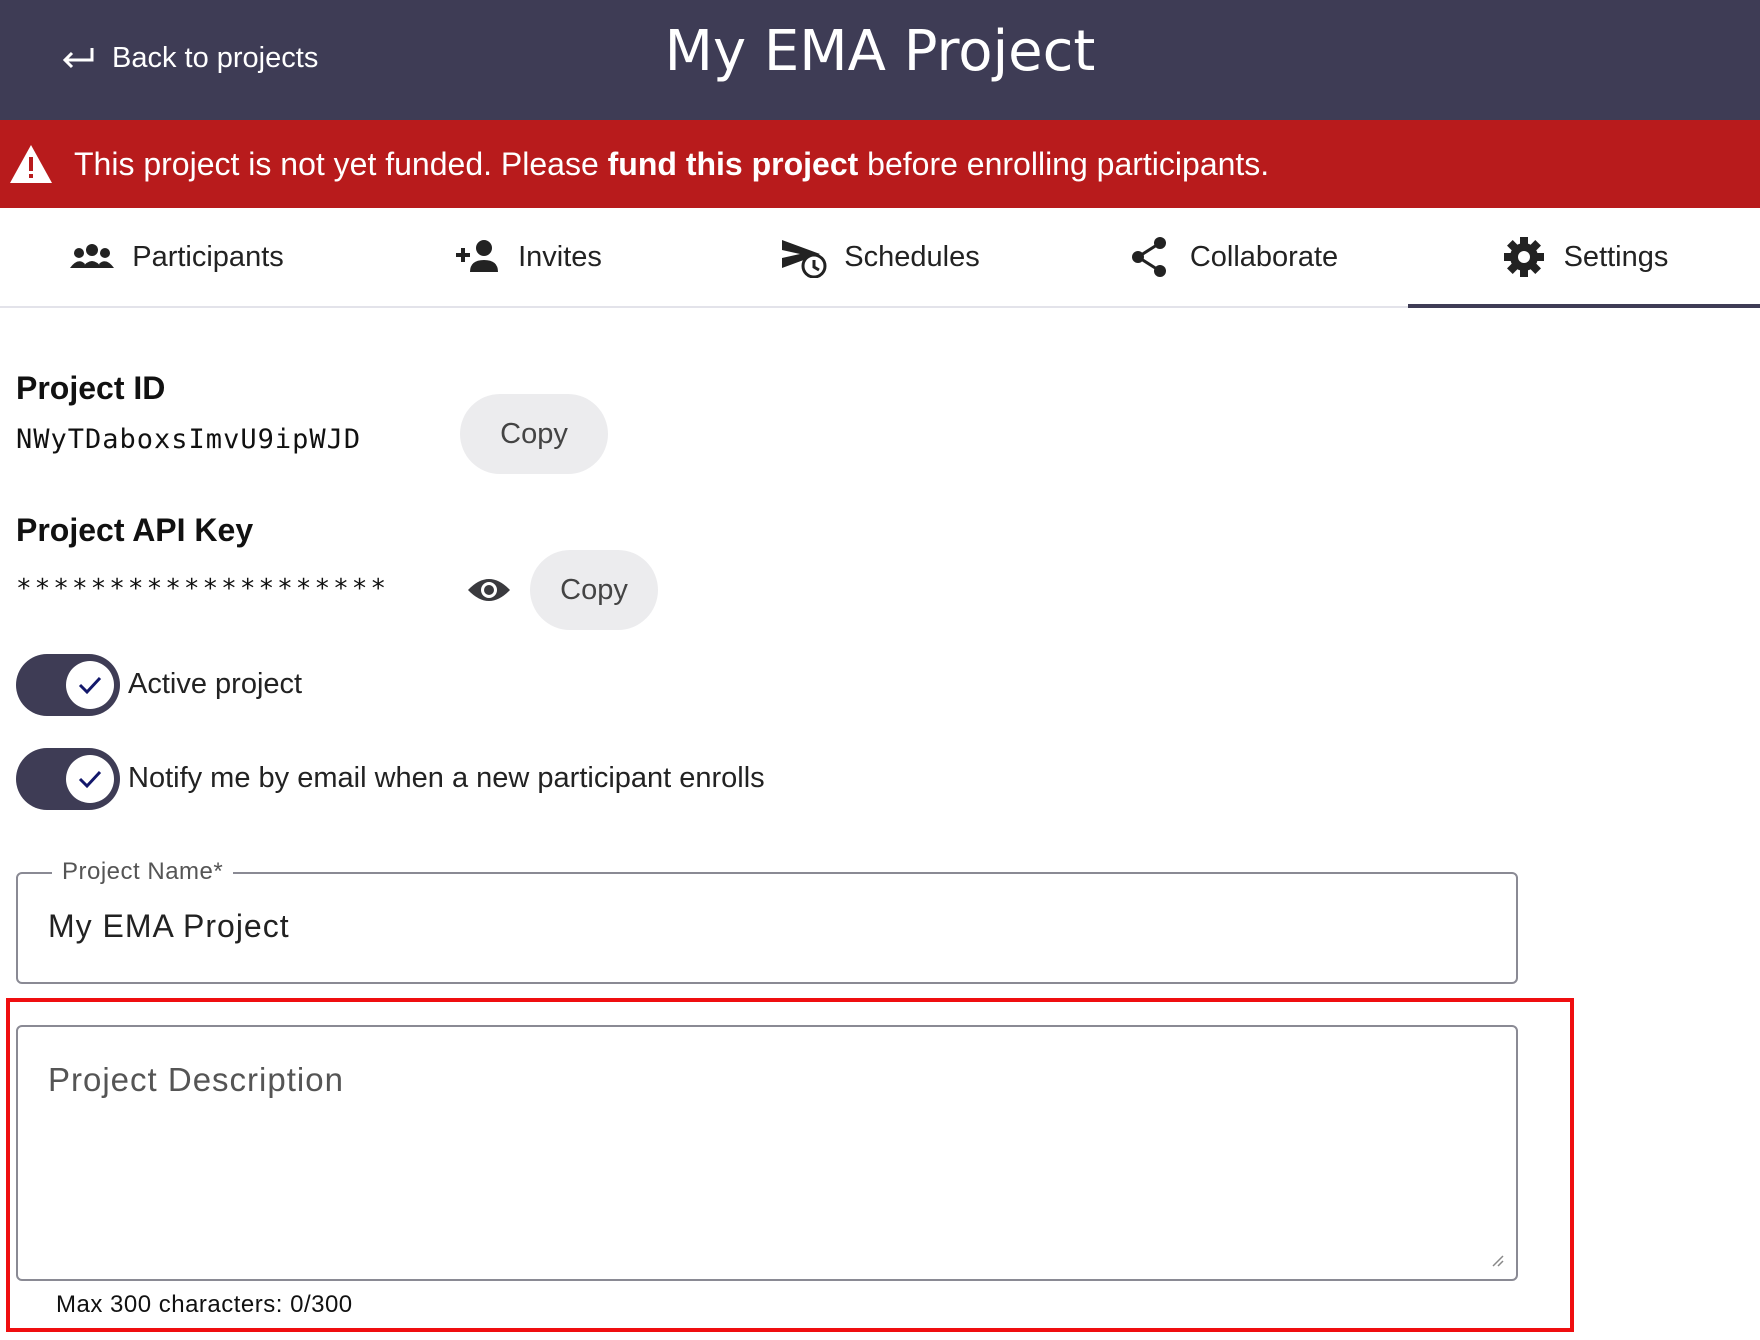 This screenshot has width=1760, height=1340. I want to click on project-name-field-label: Project Name*, so click(143, 872).